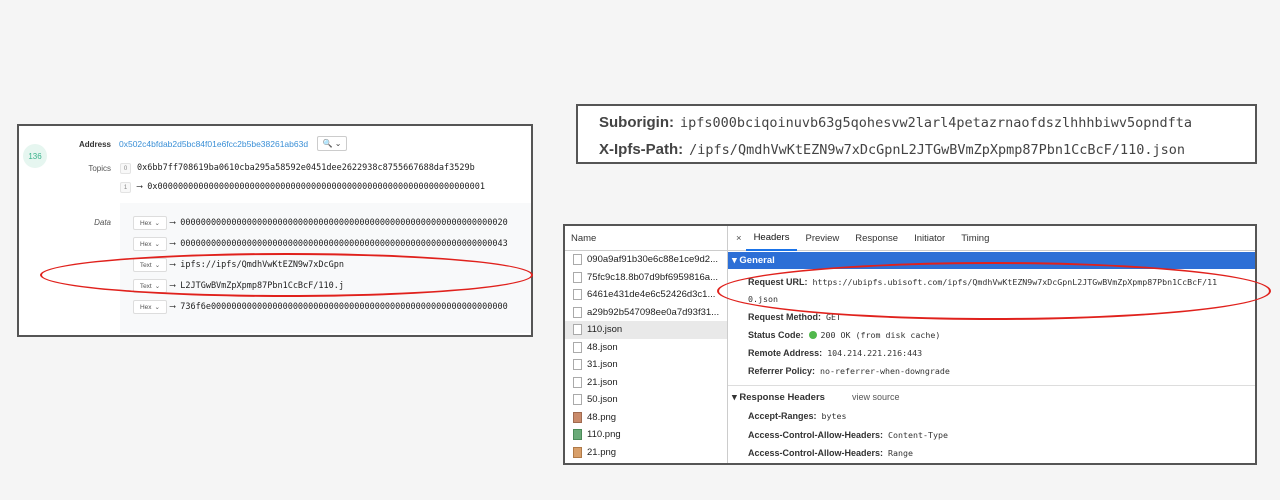 The width and height of the screenshot is (1280, 500). I want to click on request-name: 21.json, so click(602, 382).